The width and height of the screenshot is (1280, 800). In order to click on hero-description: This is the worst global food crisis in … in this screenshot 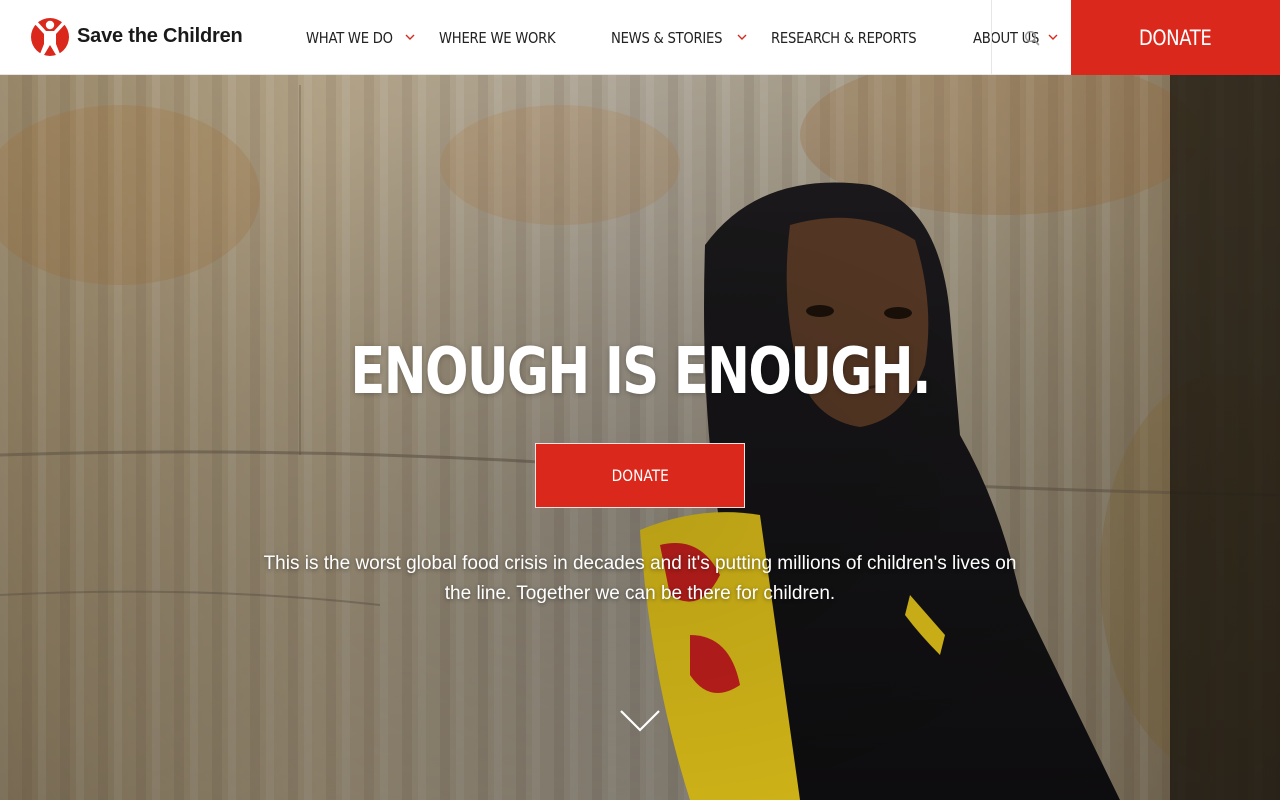, I will do `click(640, 578)`.